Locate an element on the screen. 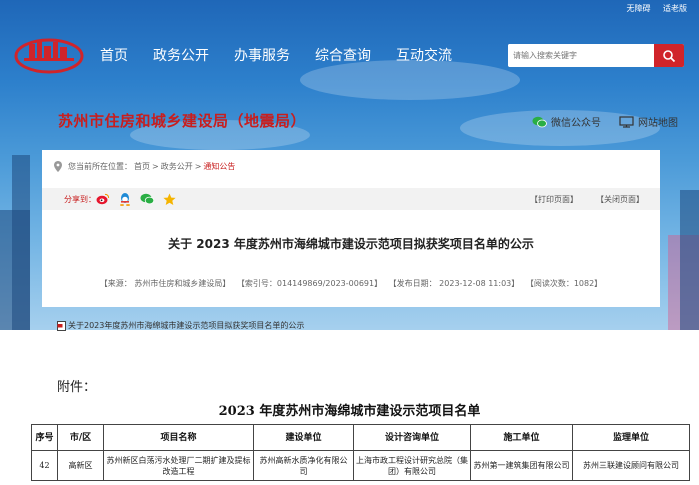 The image size is (699, 485). nav-government-affairs: 政务公开 is located at coordinates (181, 56).